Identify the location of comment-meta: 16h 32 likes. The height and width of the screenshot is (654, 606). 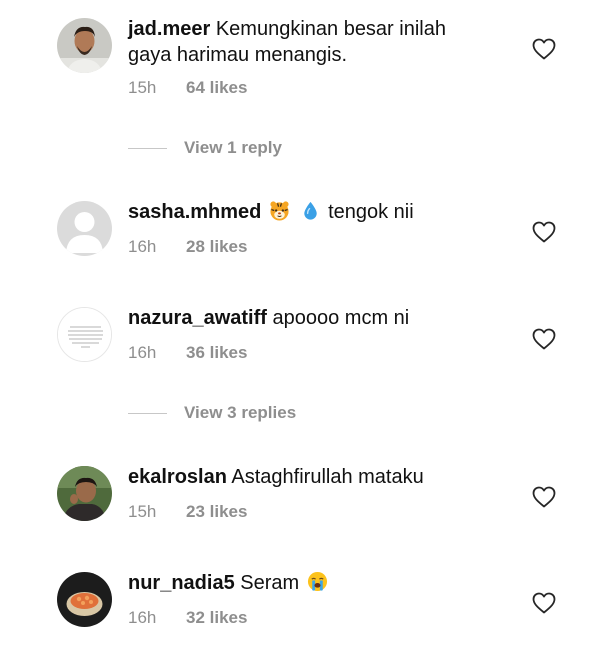
(187, 618).